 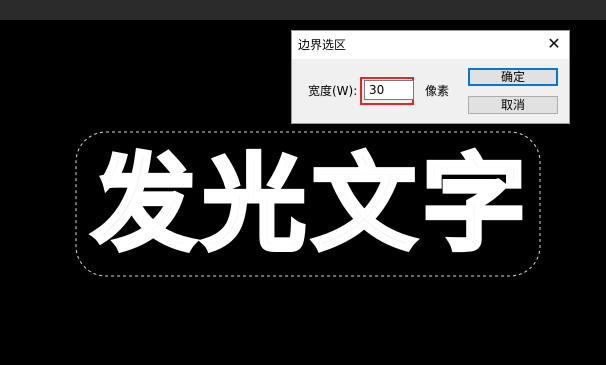 I want to click on close-icon: ✕, so click(x=554, y=44).